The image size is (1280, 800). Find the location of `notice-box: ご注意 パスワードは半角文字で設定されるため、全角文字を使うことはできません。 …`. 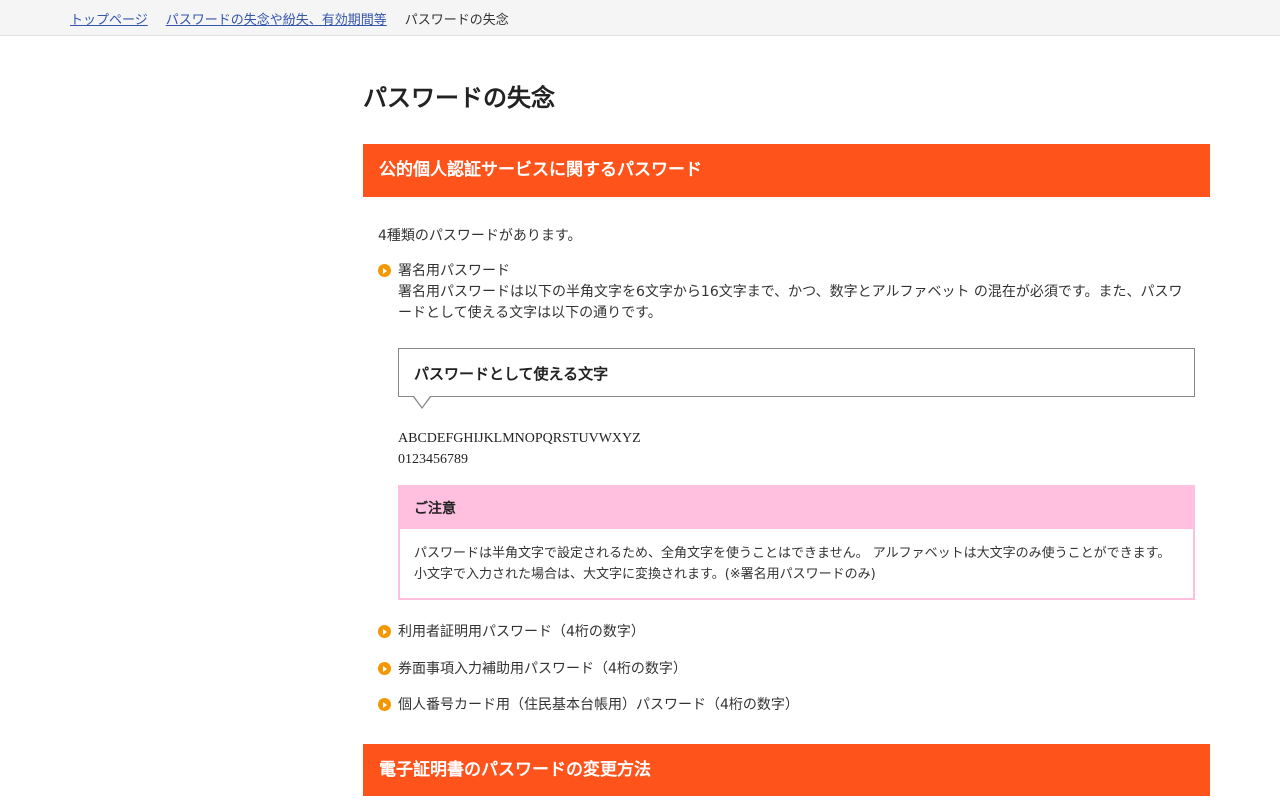

notice-box: ご注意 パスワードは半角文字で設定されるため、全角文字を使うことはできません。 … is located at coordinates (796, 542).